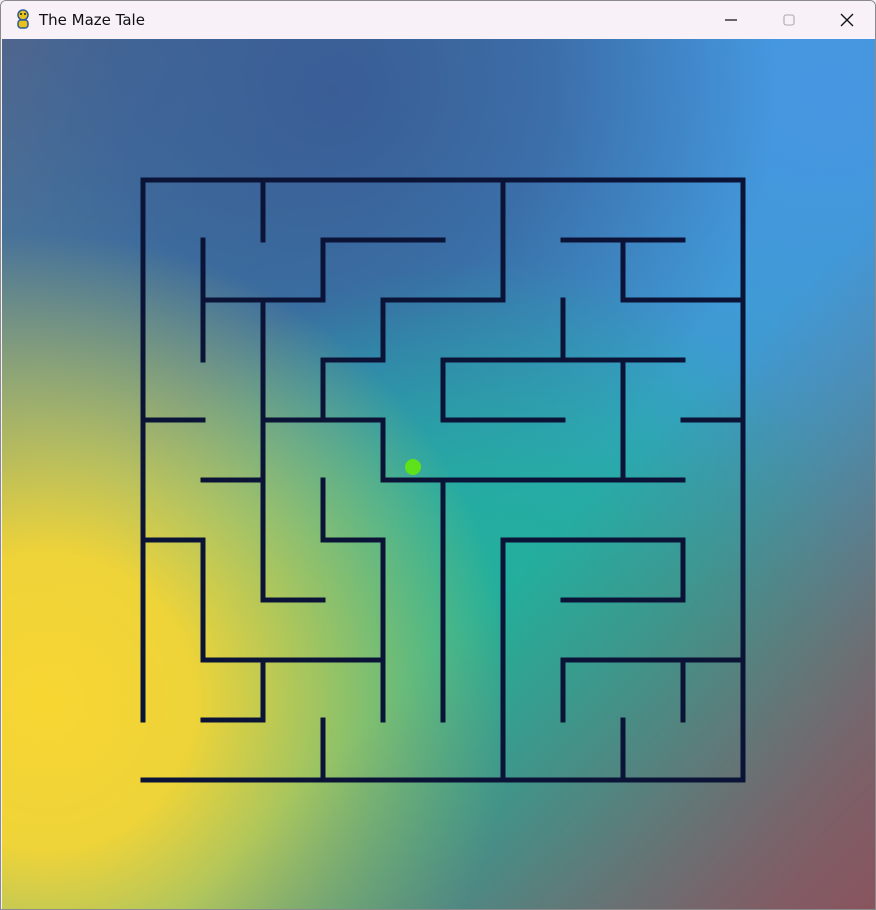  I want to click on maximize-icon, so click(789, 20).